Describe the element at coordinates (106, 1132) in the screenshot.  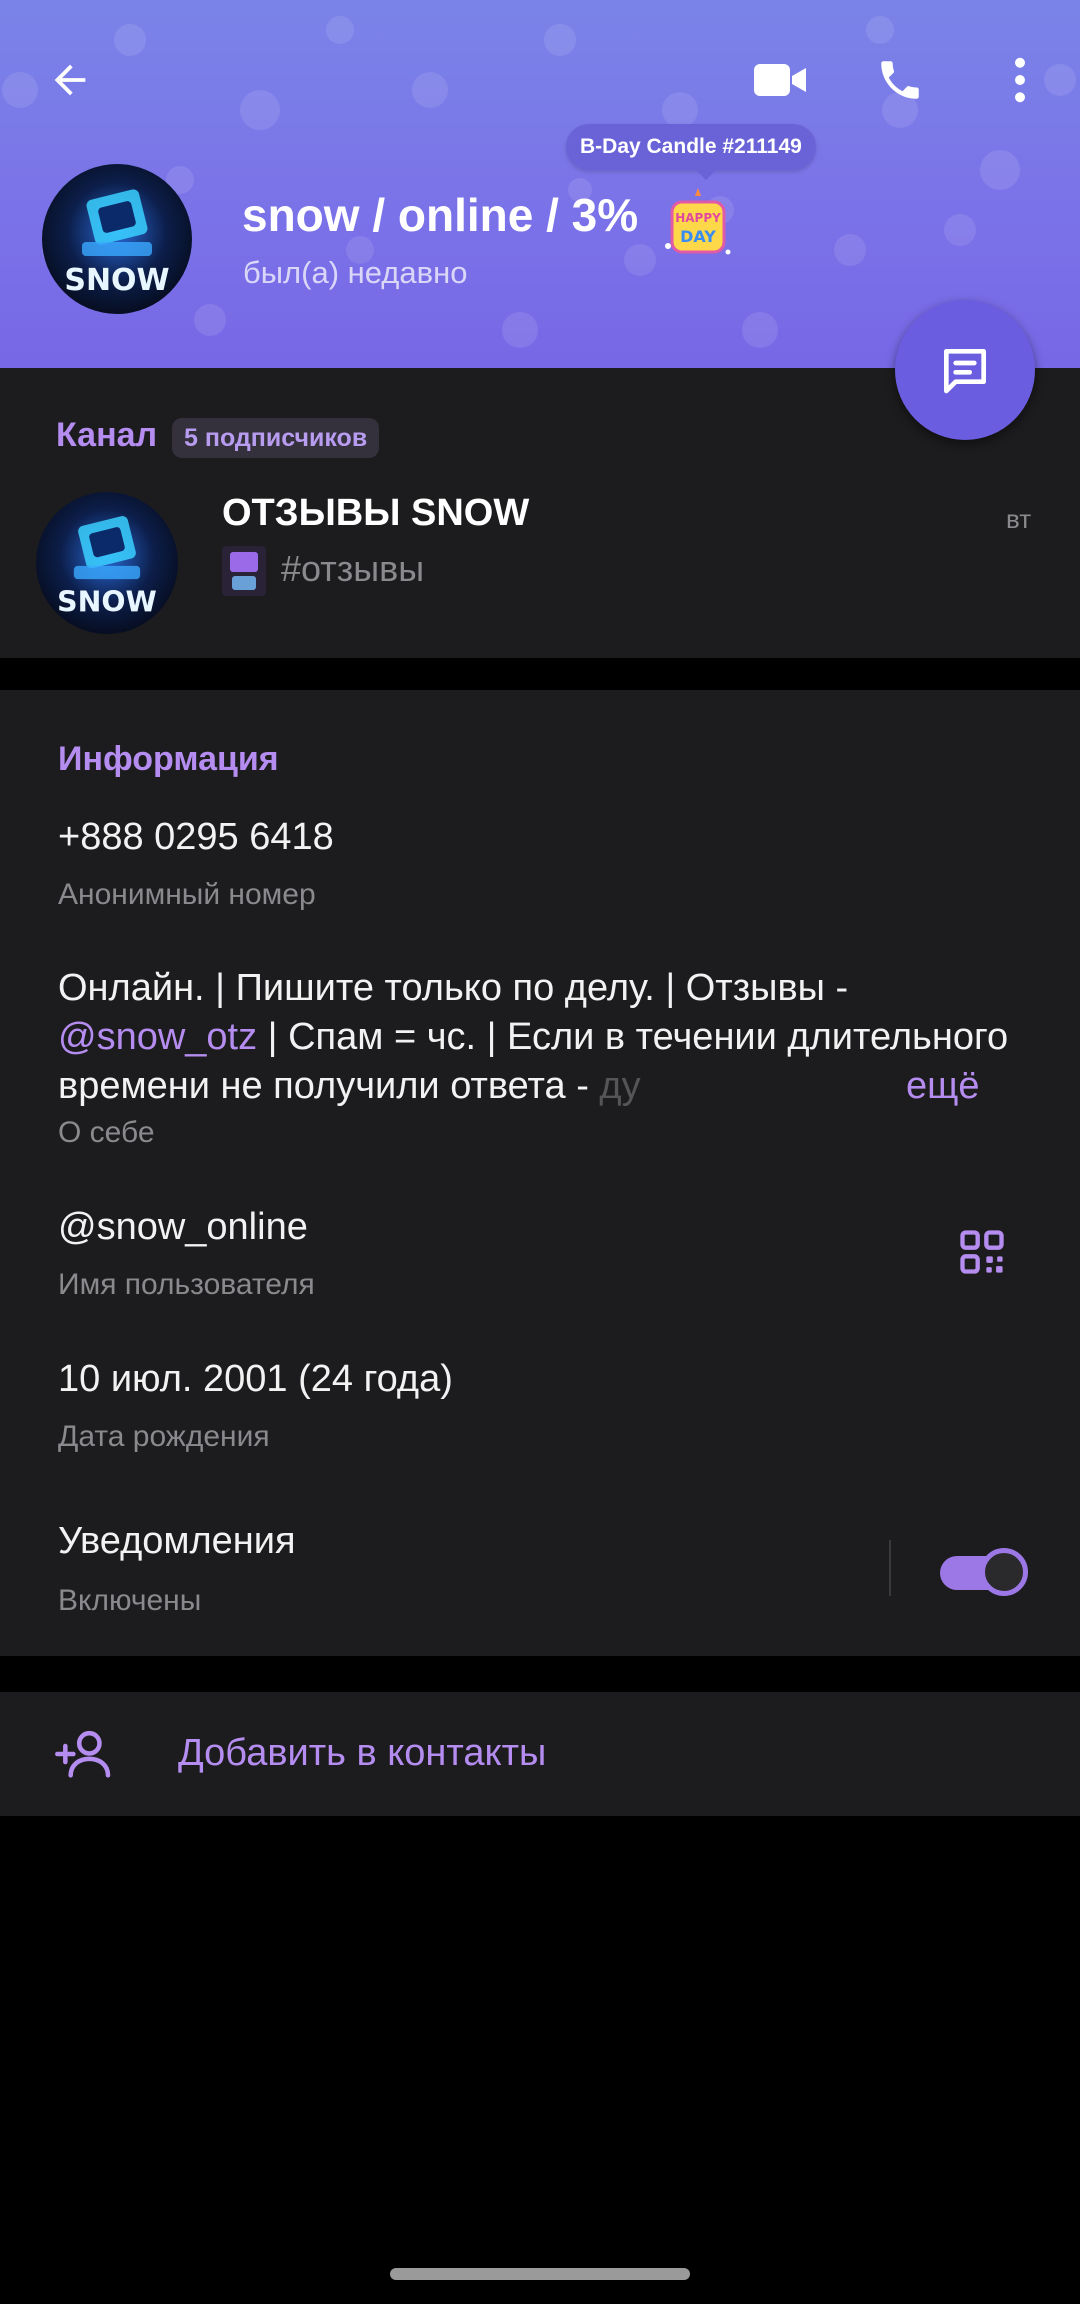
I see `bio-label: О себе` at that location.